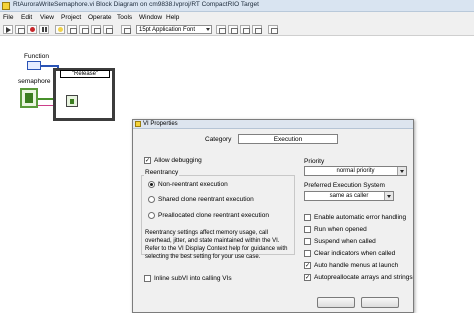  Describe the element at coordinates (20, 29) in the screenshot. I see `run-continuously-icon` at that location.